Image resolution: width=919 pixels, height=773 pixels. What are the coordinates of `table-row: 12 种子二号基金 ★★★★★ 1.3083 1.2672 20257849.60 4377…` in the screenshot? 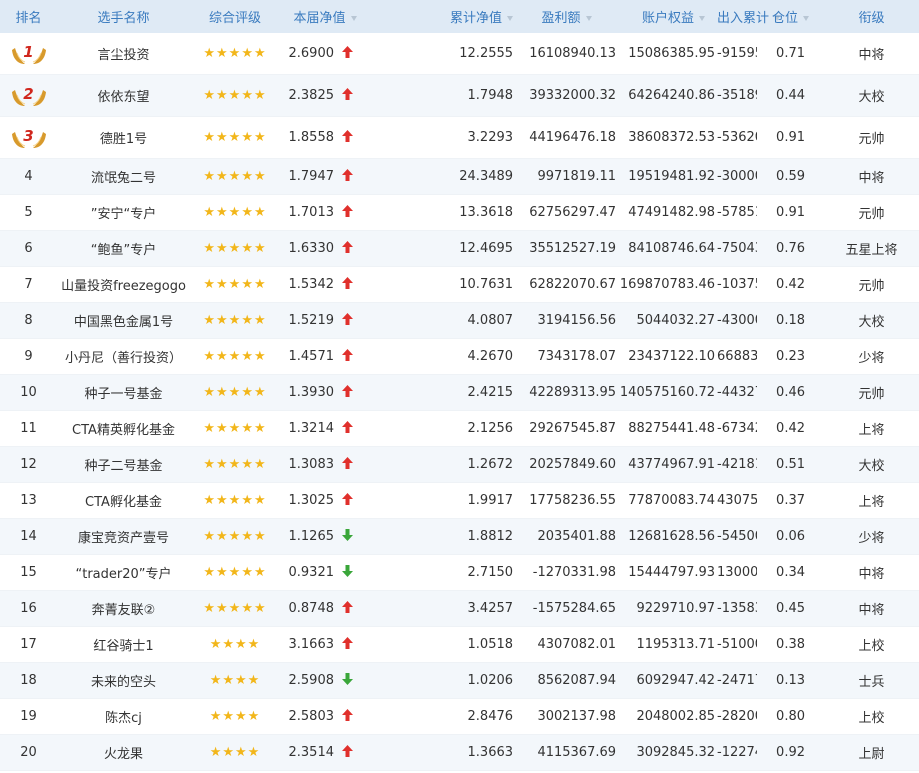 It's located at (459, 464).